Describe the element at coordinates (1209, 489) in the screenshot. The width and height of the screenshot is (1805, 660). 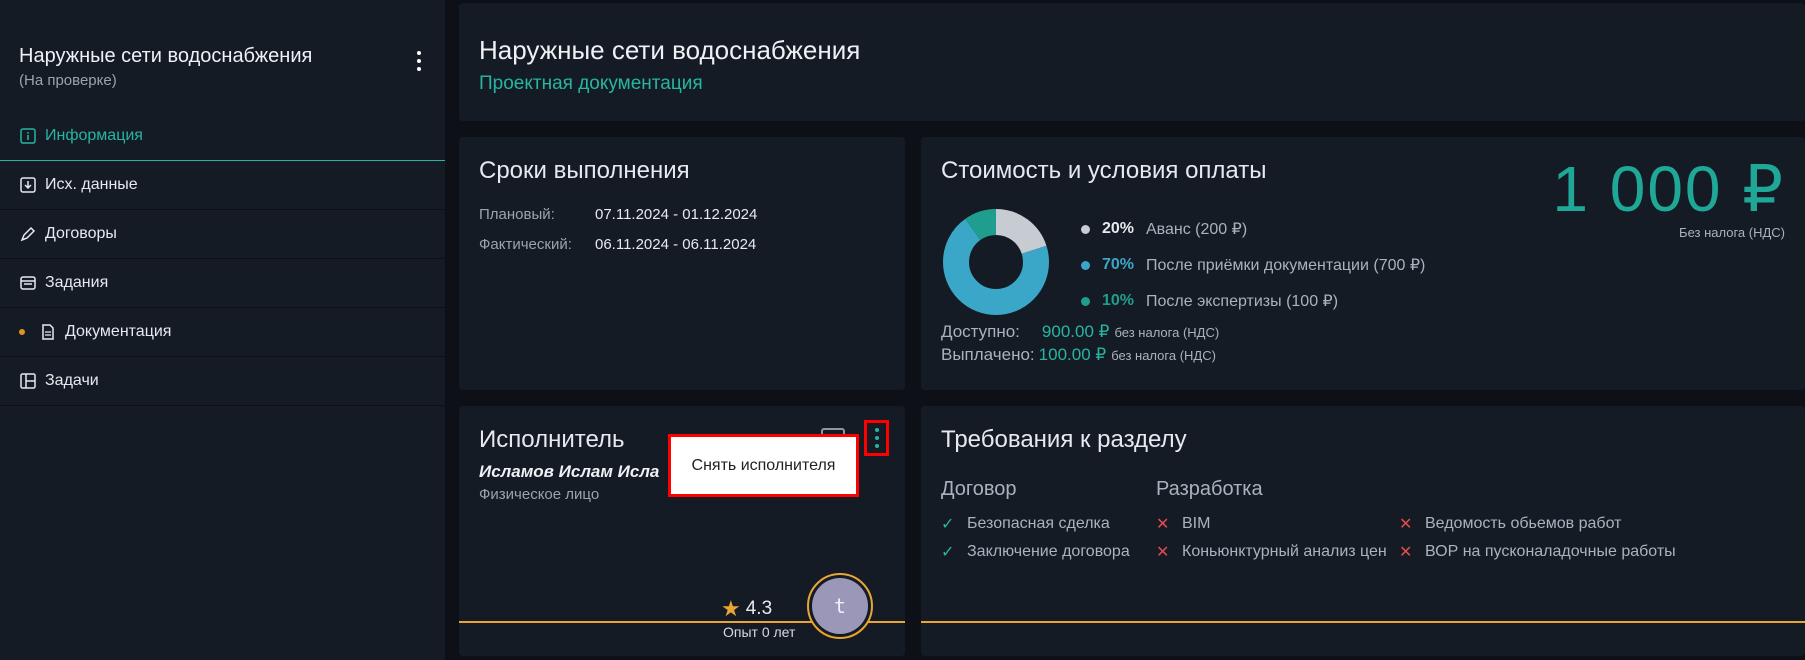
I see `requirements-col-heading: Разработка` at that location.